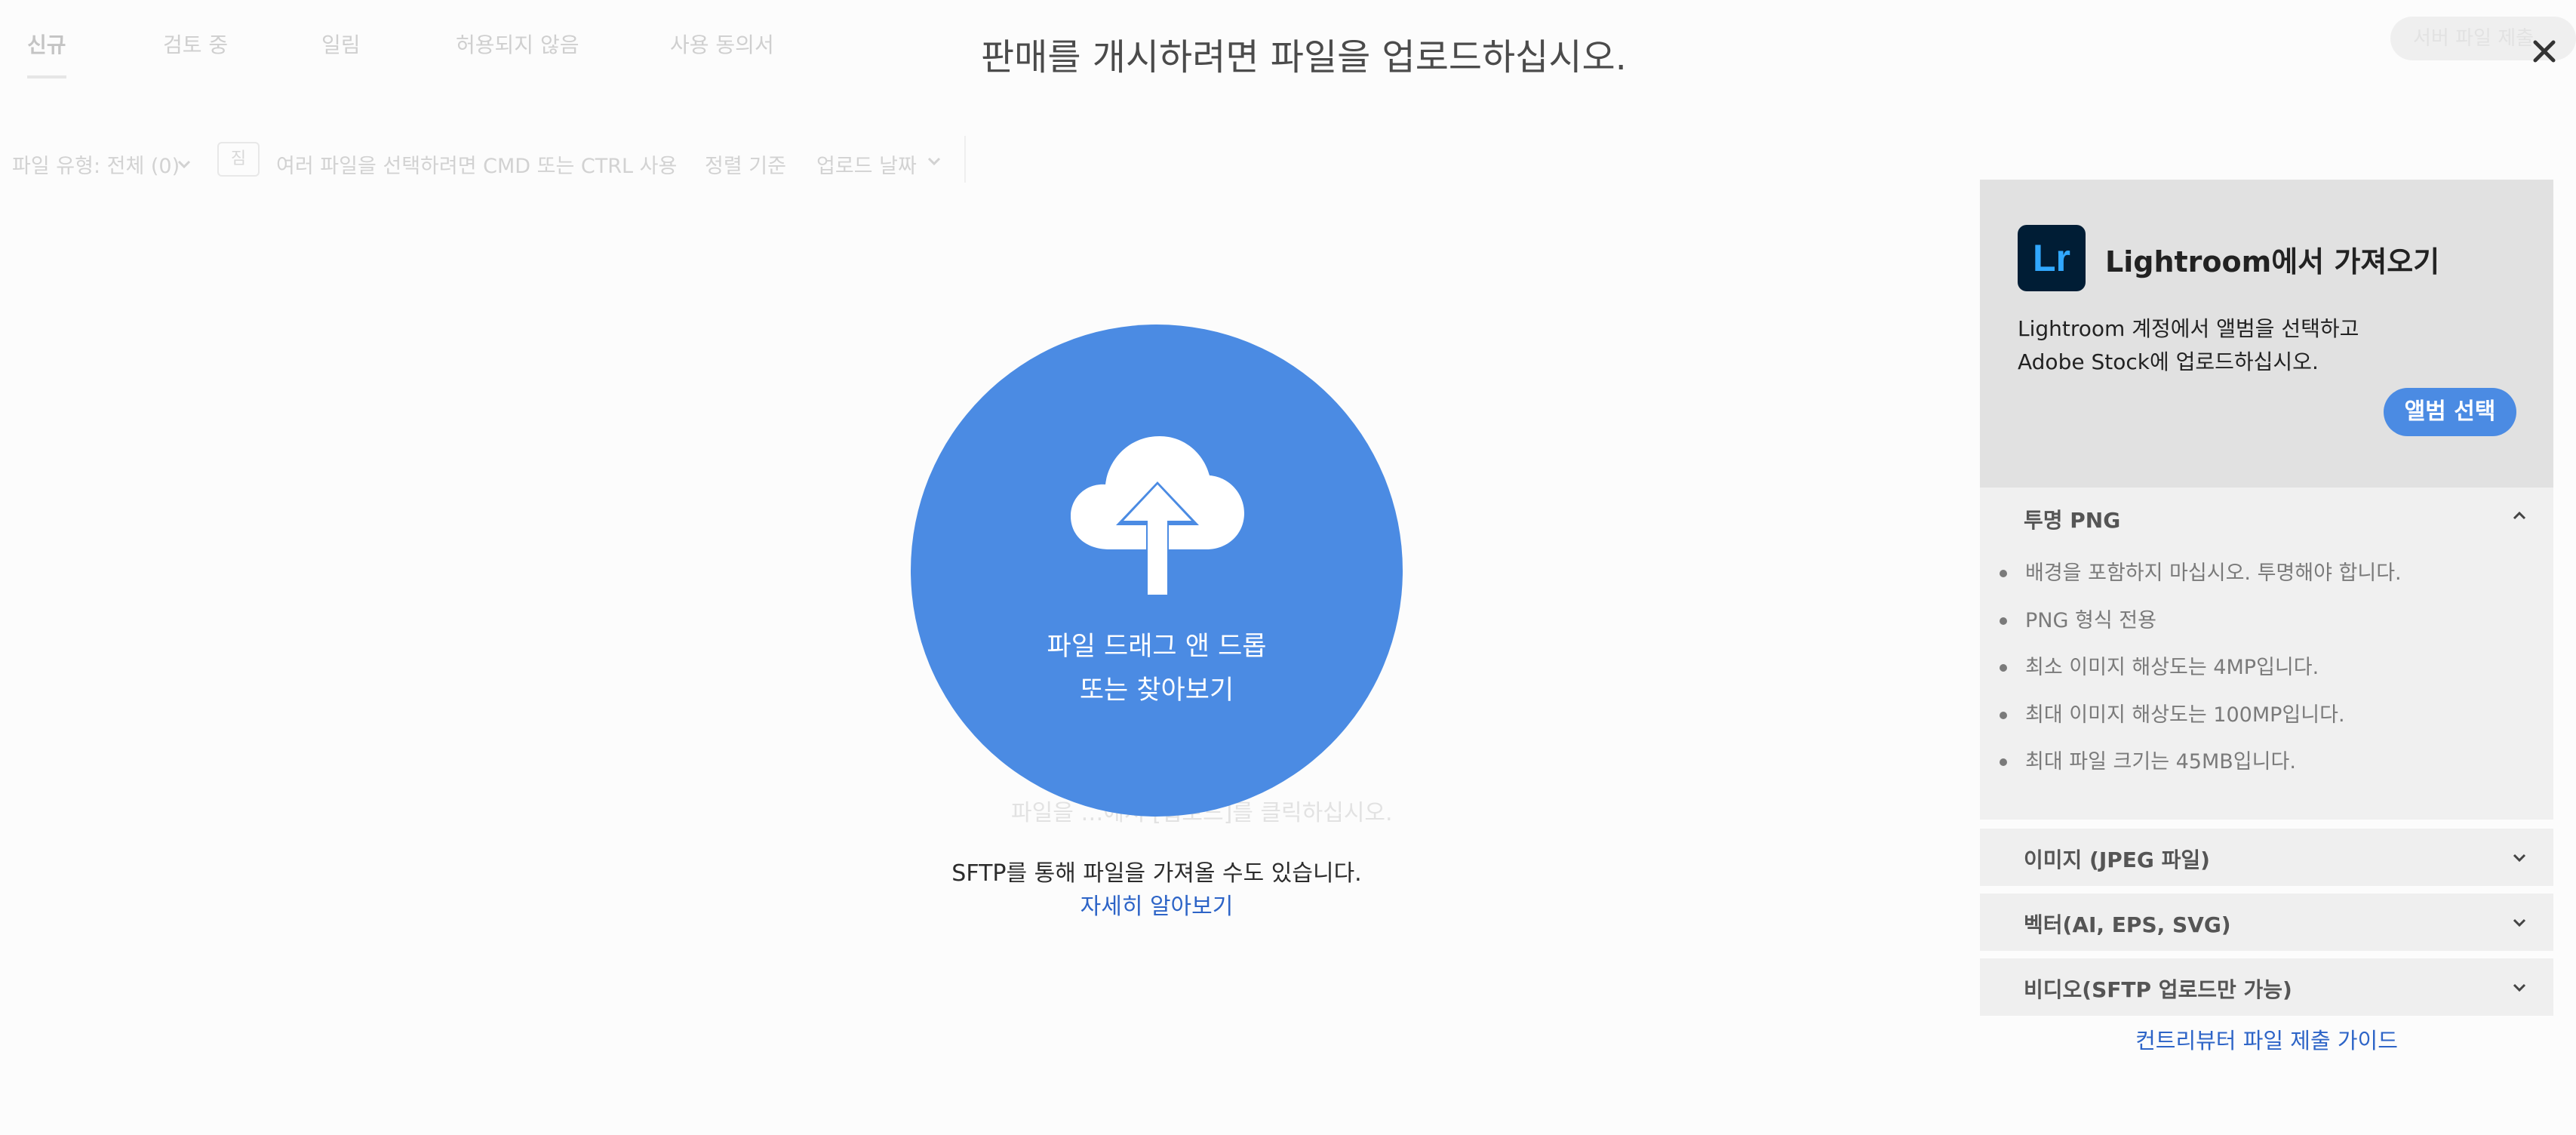 The height and width of the screenshot is (1135, 2576). What do you see at coordinates (2266, 857) in the screenshot?
I see `accordion-jpeg: 이미지 (JPEG 파일)` at bounding box center [2266, 857].